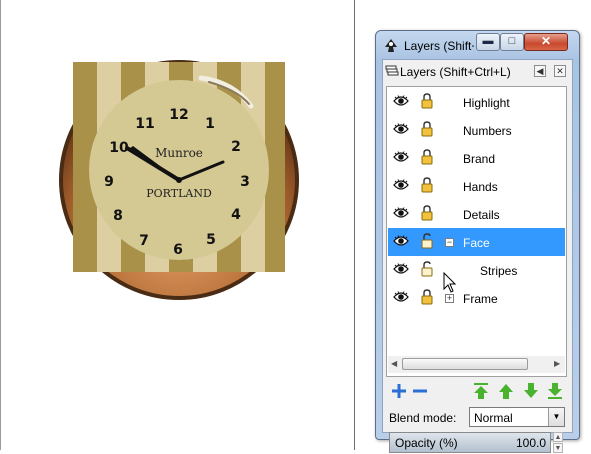 Image resolution: width=591 pixels, height=454 pixels. What do you see at coordinates (486, 103) in the screenshot?
I see `layer-name: Highlight` at bounding box center [486, 103].